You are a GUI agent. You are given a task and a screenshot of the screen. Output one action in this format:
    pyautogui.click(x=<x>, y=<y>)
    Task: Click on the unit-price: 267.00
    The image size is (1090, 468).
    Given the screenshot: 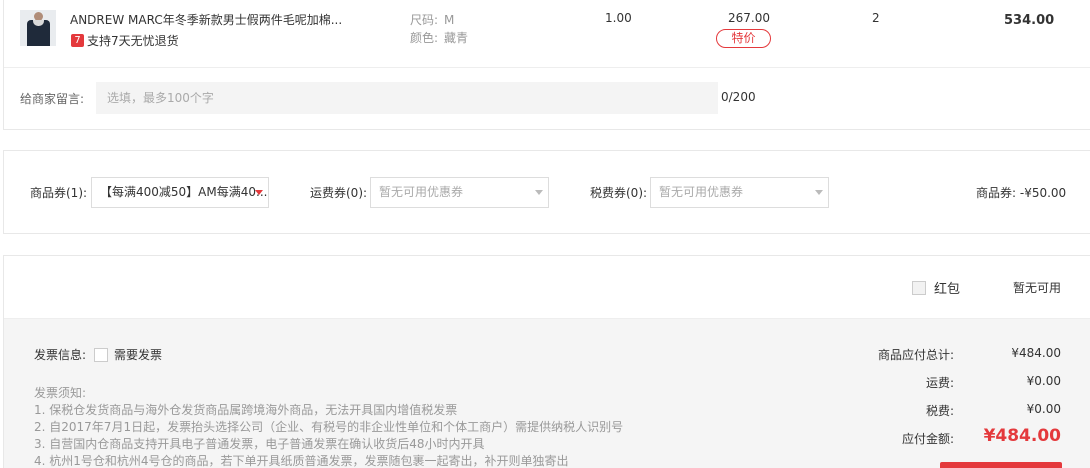 What is the action you would take?
    pyautogui.click(x=749, y=18)
    